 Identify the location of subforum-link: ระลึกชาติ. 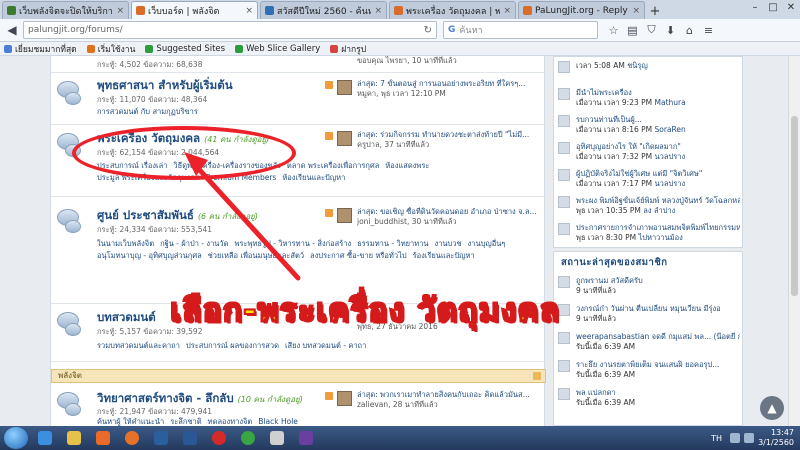
(185, 421).